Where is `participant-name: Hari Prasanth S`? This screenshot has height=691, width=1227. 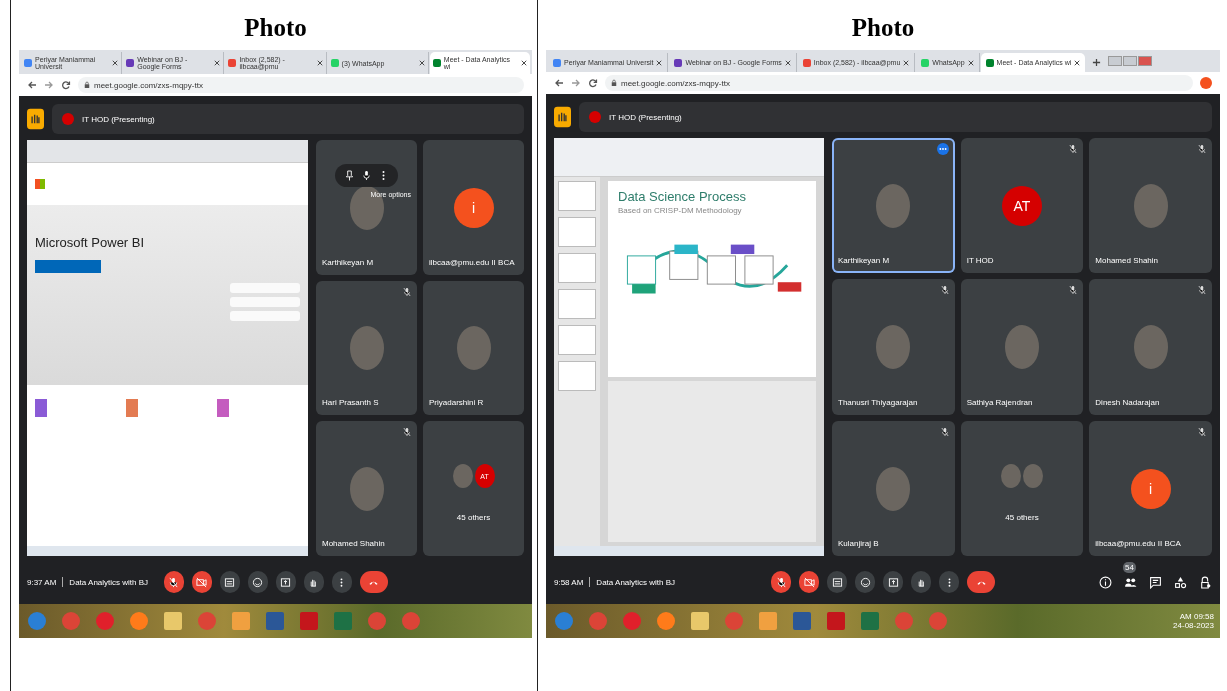 participant-name: Hari Prasanth S is located at coordinates (351, 404).